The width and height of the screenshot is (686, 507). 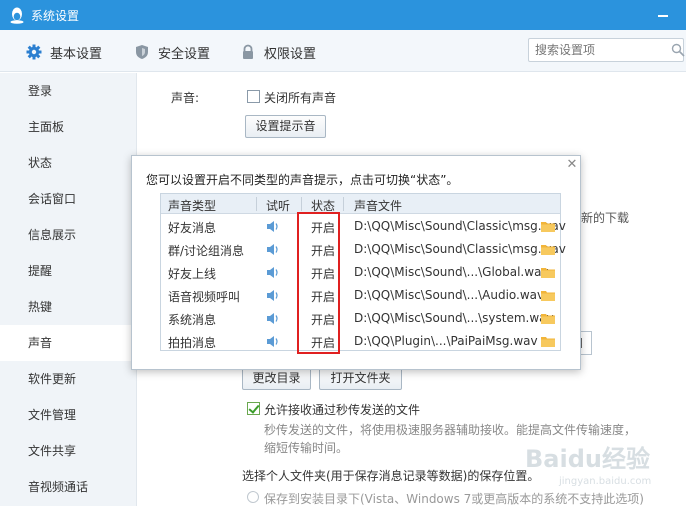 What do you see at coordinates (68, 127) in the screenshot?
I see `sidebar-item-main-panel: 主面板` at bounding box center [68, 127].